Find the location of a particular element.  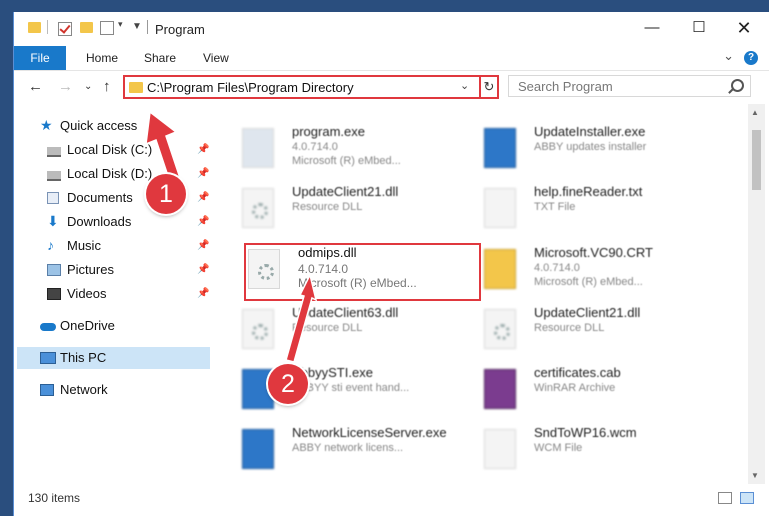

callout-badge-2: 2 is located at coordinates (288, 384).